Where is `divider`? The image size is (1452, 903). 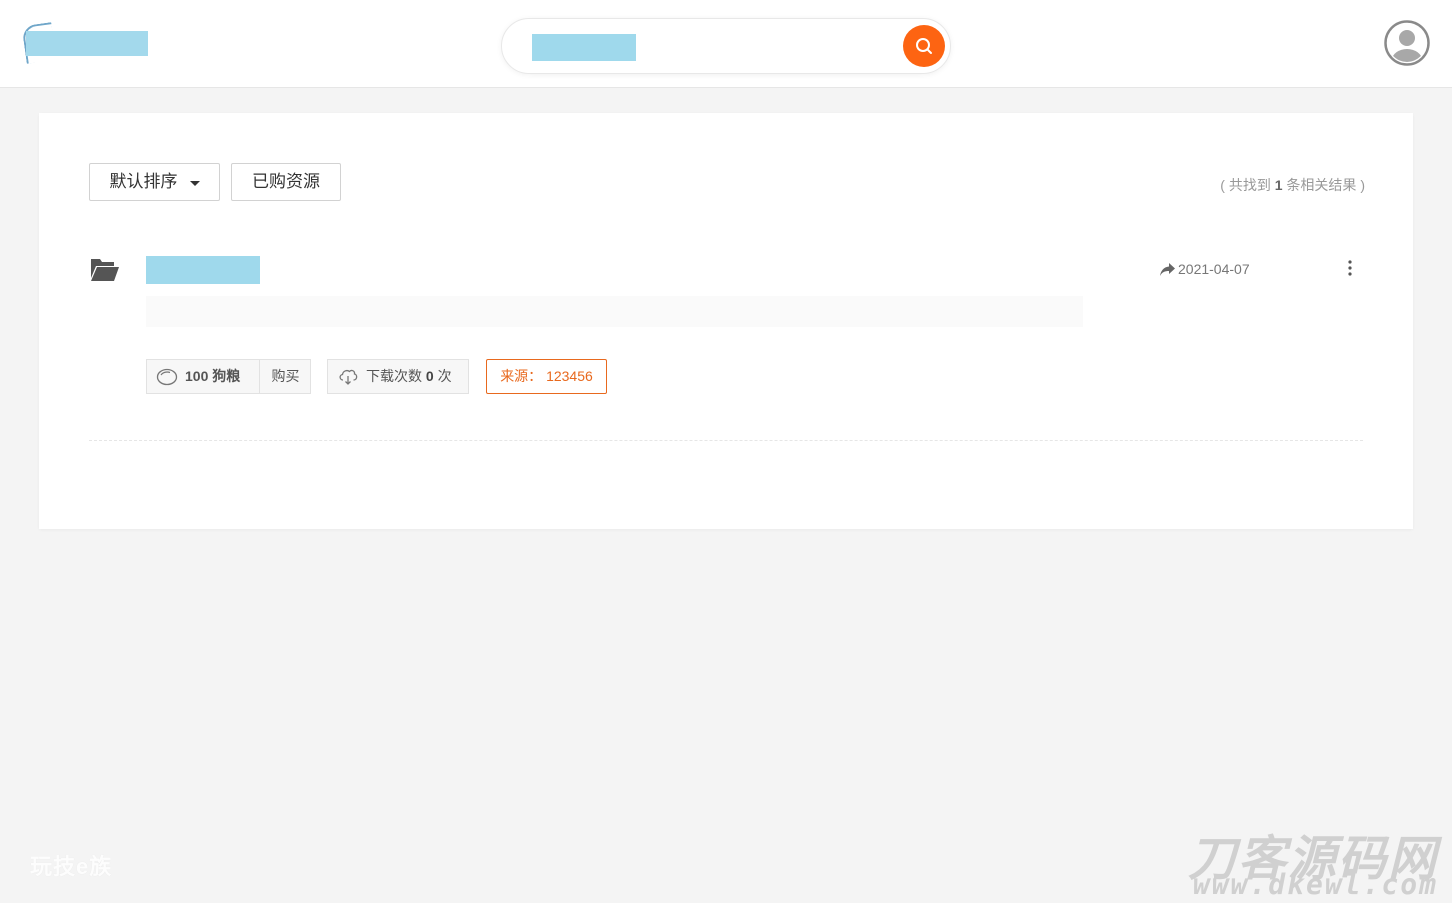
divider is located at coordinates (726, 440).